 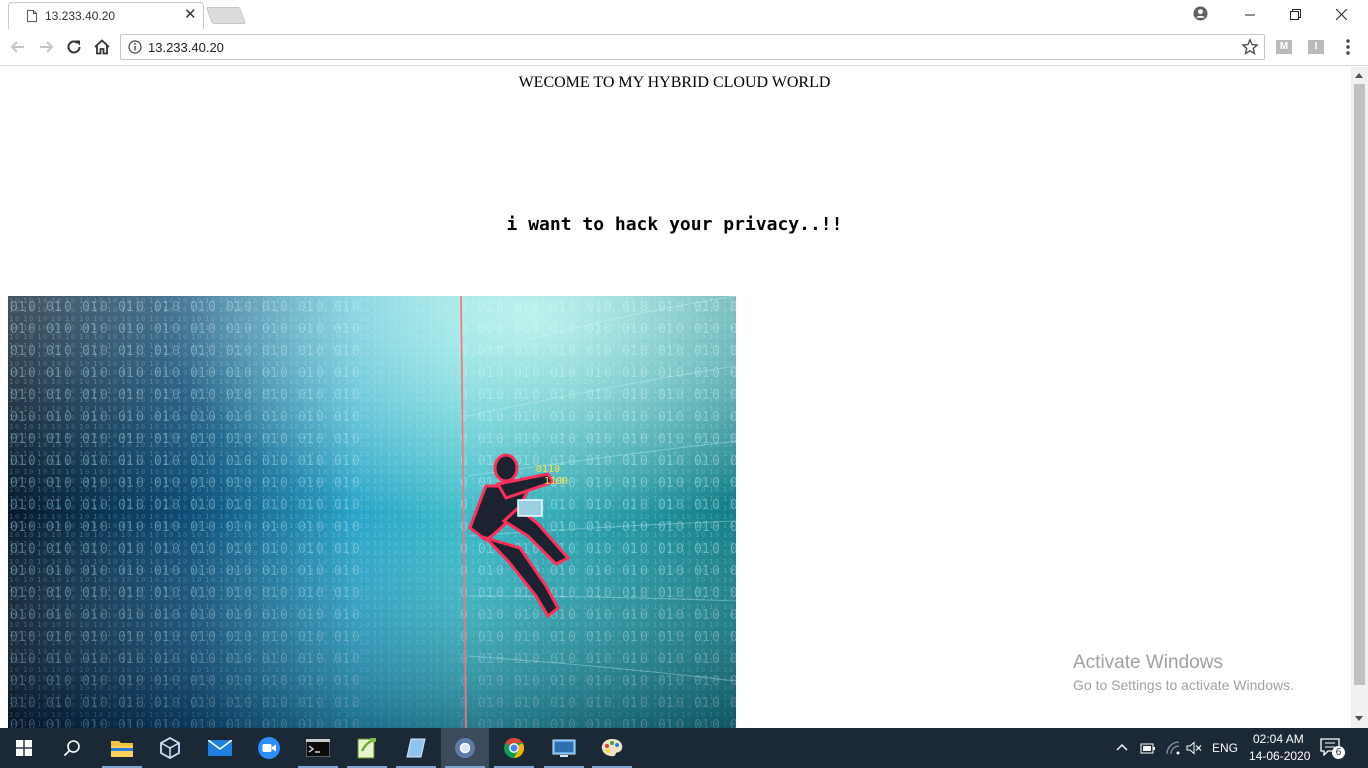 I want to click on notepad-plus-button, so click(x=367, y=748).